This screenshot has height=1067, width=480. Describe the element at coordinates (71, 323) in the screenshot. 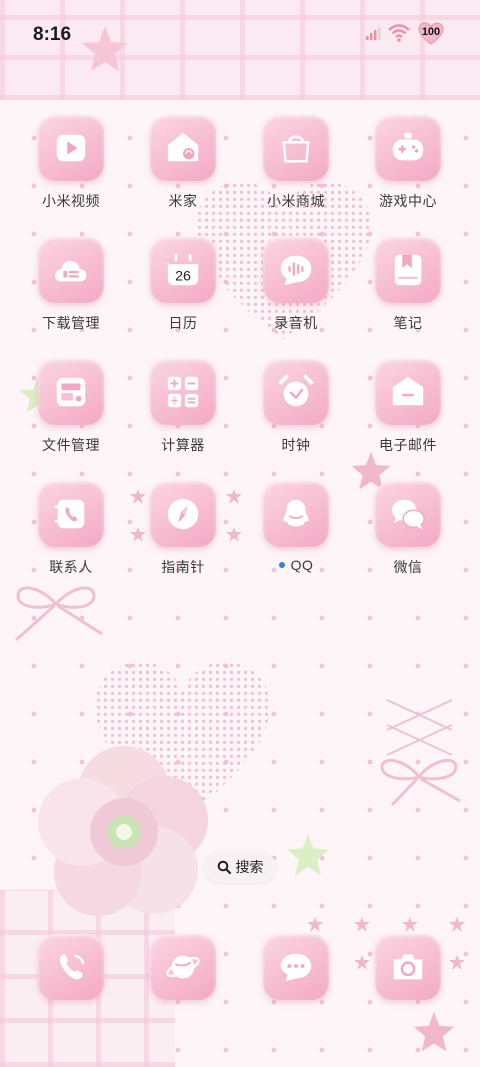

I see `app-label: 下载管理` at that location.